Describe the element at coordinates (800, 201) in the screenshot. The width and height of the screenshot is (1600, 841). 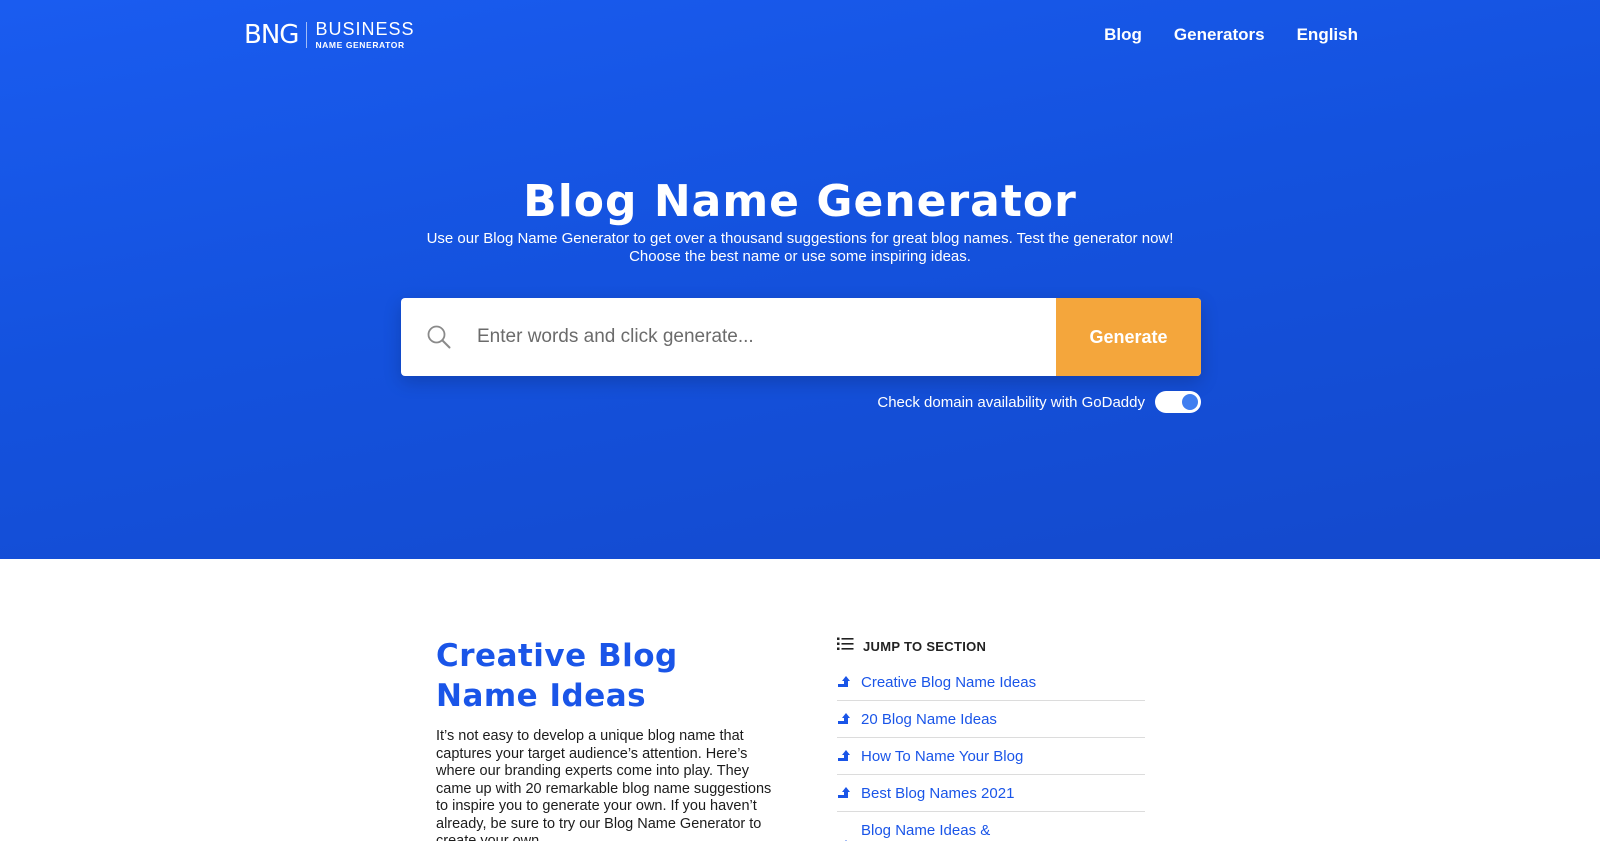
I see `page-title: Blog Name Generator` at that location.